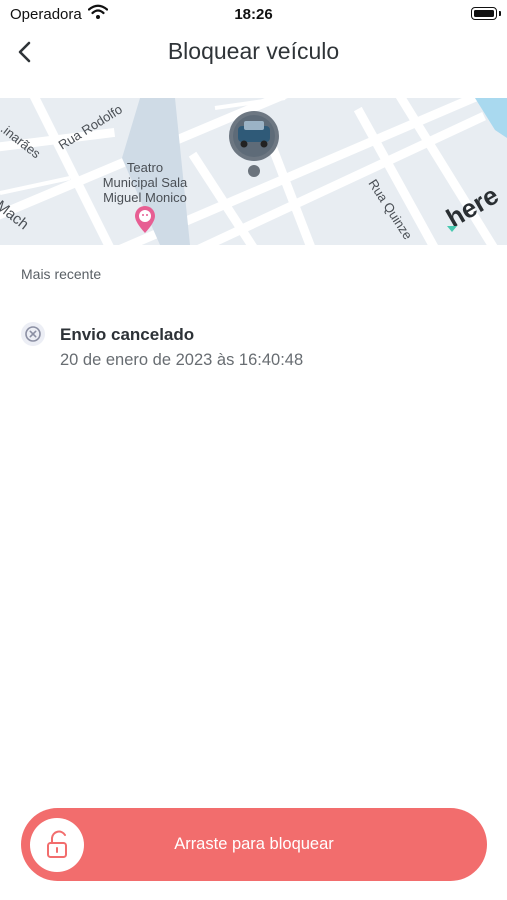  What do you see at coordinates (145, 167) in the screenshot?
I see `poi-label-line1: Teatro` at bounding box center [145, 167].